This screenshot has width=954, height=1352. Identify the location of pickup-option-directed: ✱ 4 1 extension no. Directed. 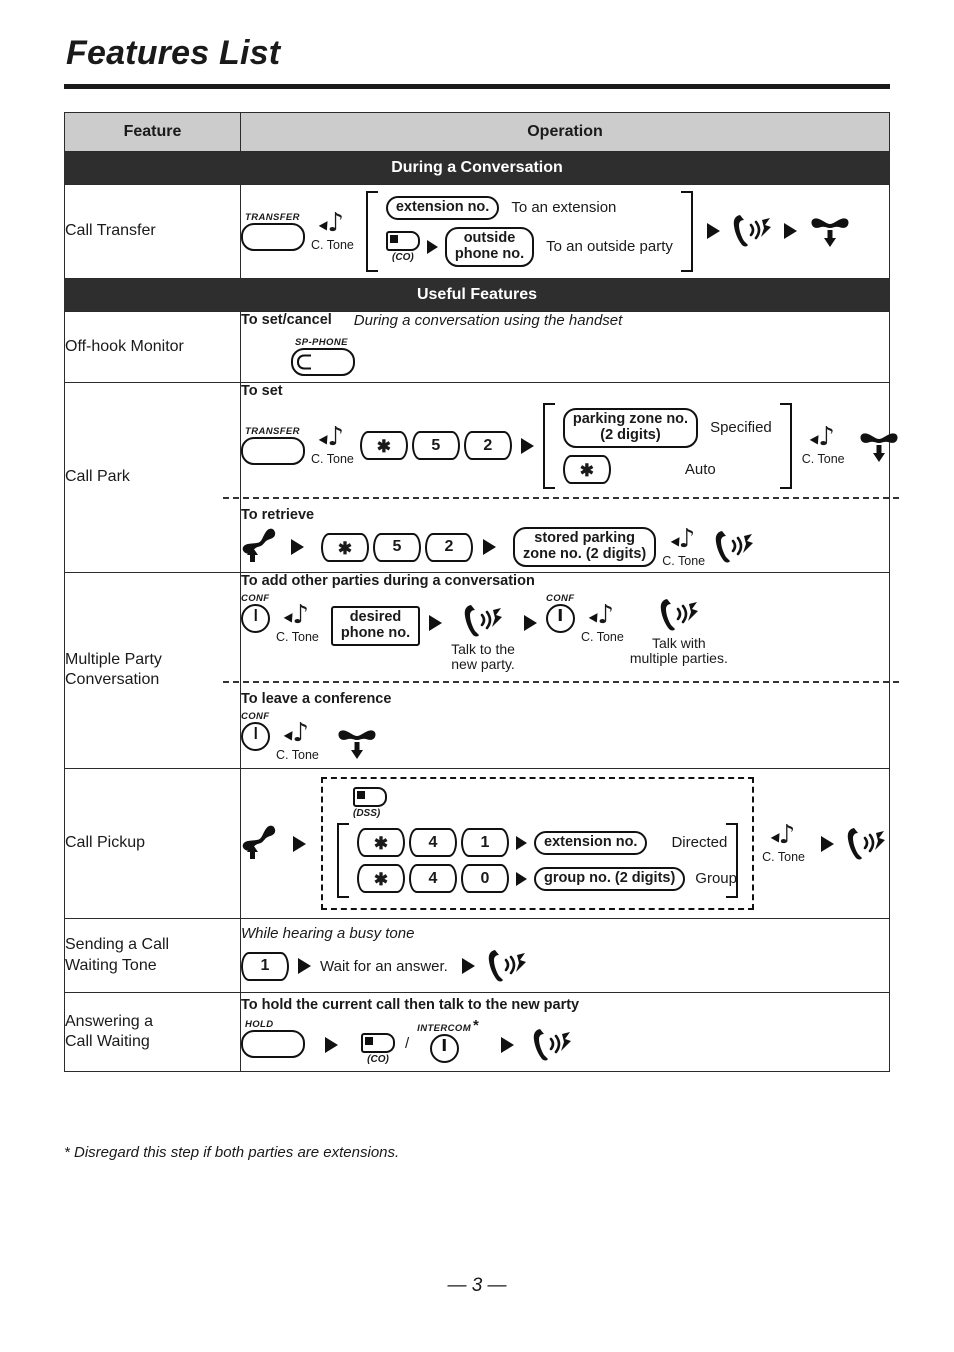
(542, 843).